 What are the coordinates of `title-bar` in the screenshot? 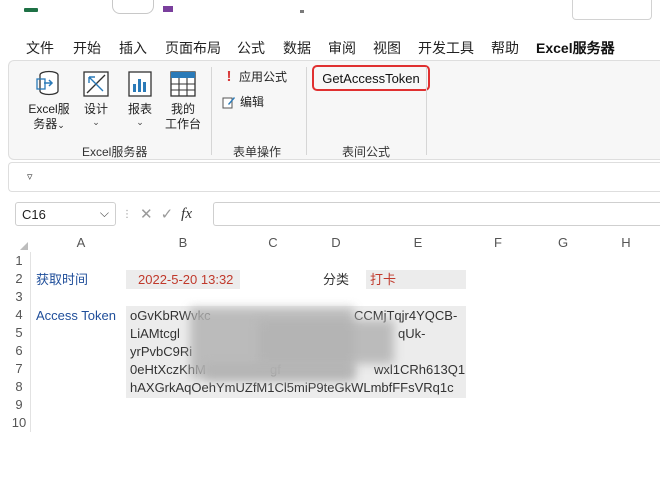 It's located at (330, 14).